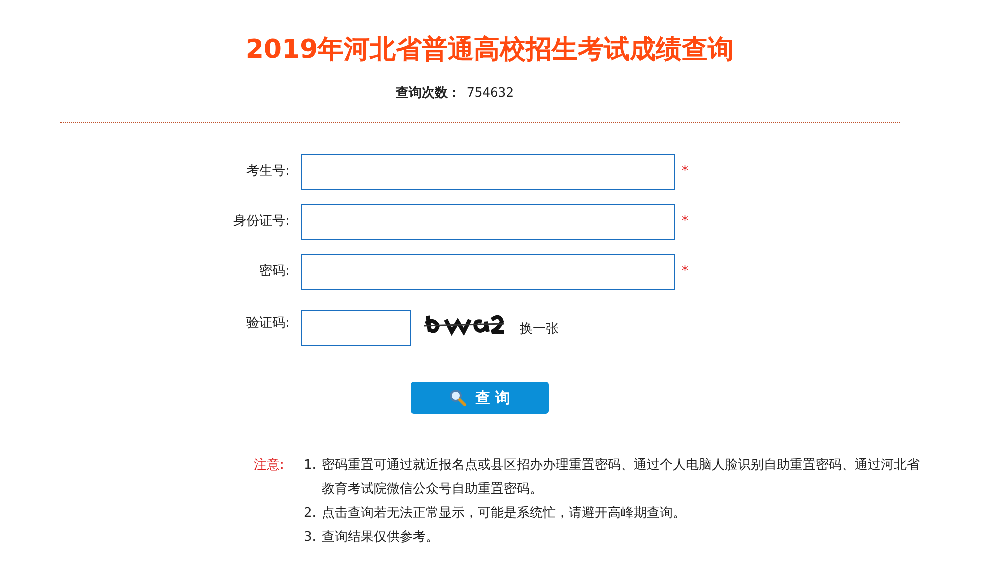 This screenshot has height=562, width=988. I want to click on query-count-value: 754632, so click(490, 94).